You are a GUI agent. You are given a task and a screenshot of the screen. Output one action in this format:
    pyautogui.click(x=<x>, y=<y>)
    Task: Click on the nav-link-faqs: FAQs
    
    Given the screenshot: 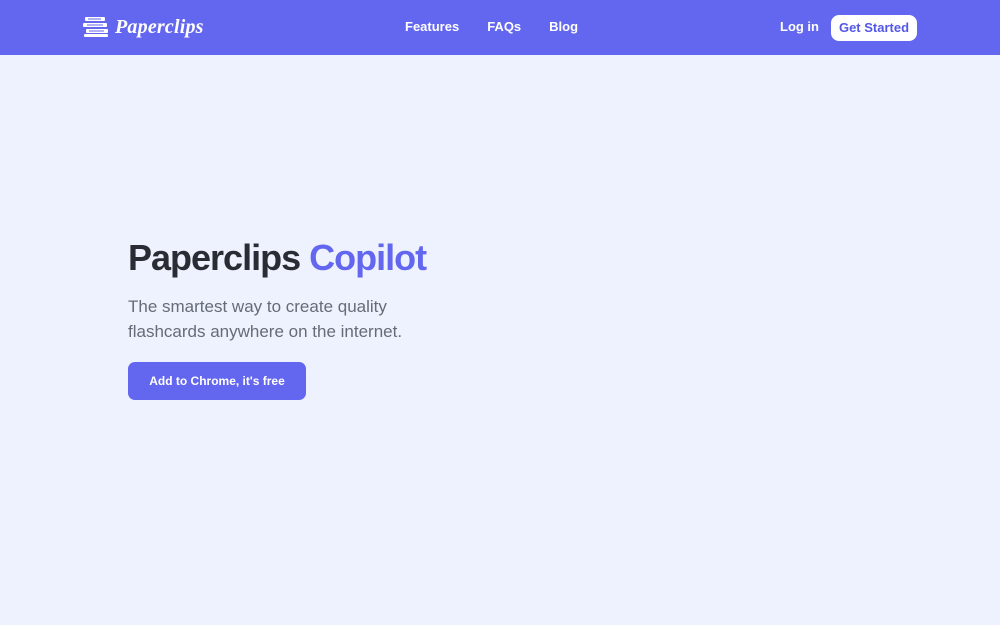 What is the action you would take?
    pyautogui.click(x=504, y=27)
    